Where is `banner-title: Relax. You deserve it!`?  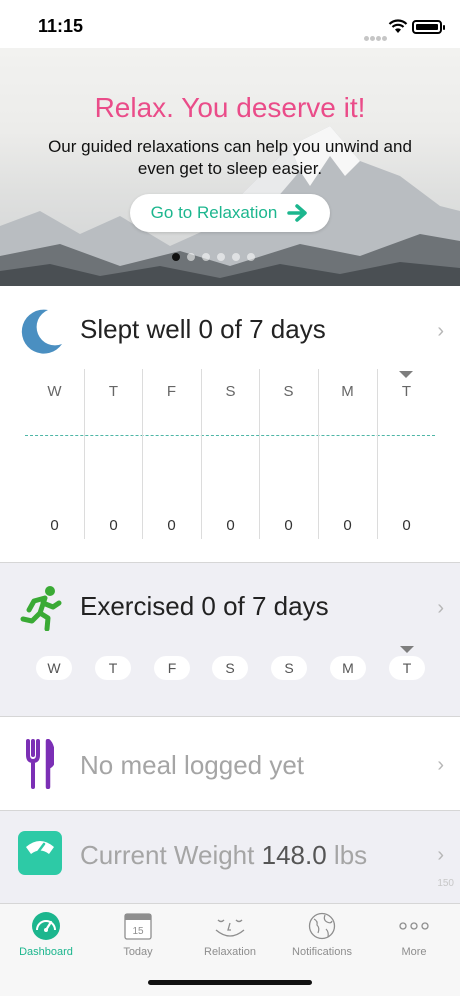
banner-title: Relax. You deserve it! is located at coordinates (230, 107).